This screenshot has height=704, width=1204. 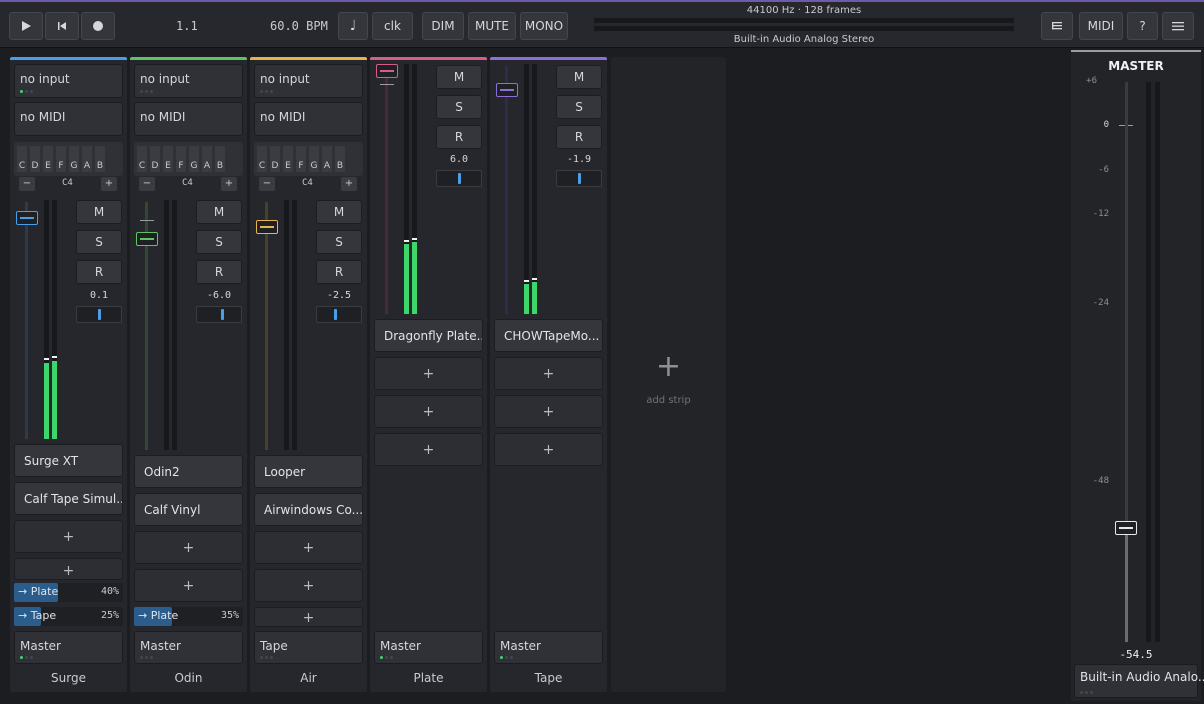 I want to click on master-fader-handle, so click(x=1126, y=528).